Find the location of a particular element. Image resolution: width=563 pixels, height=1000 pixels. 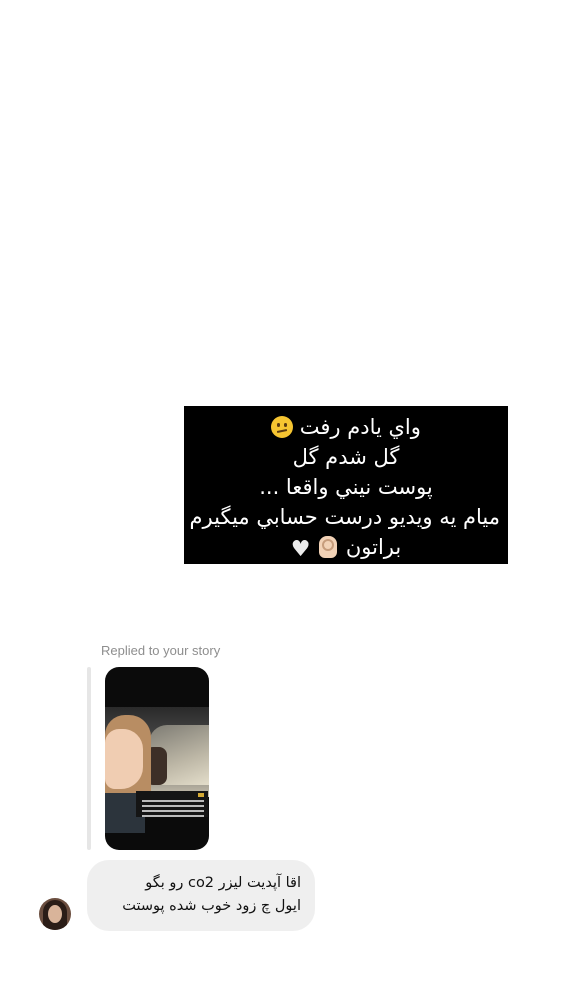

sender-avatar is located at coordinates (55, 914).